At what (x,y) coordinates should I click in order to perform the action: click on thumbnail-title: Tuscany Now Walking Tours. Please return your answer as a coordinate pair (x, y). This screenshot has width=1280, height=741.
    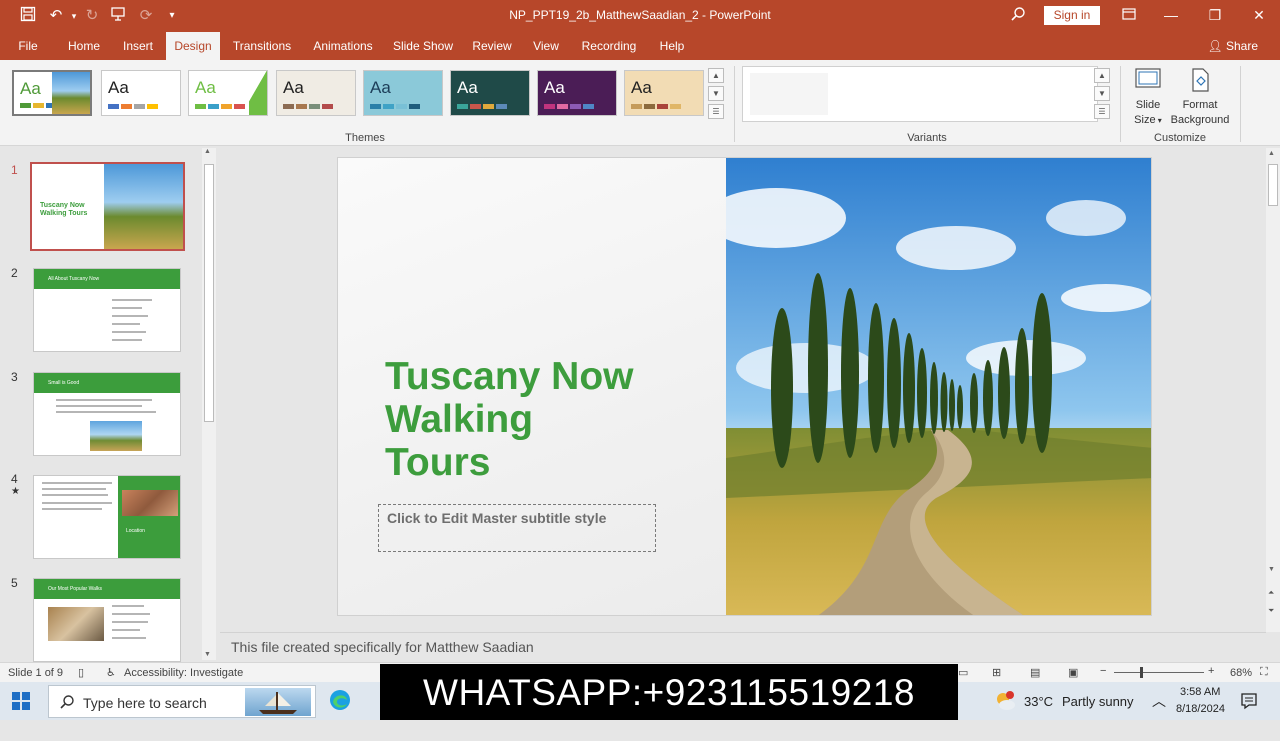
    Looking at the image, I should click on (64, 209).